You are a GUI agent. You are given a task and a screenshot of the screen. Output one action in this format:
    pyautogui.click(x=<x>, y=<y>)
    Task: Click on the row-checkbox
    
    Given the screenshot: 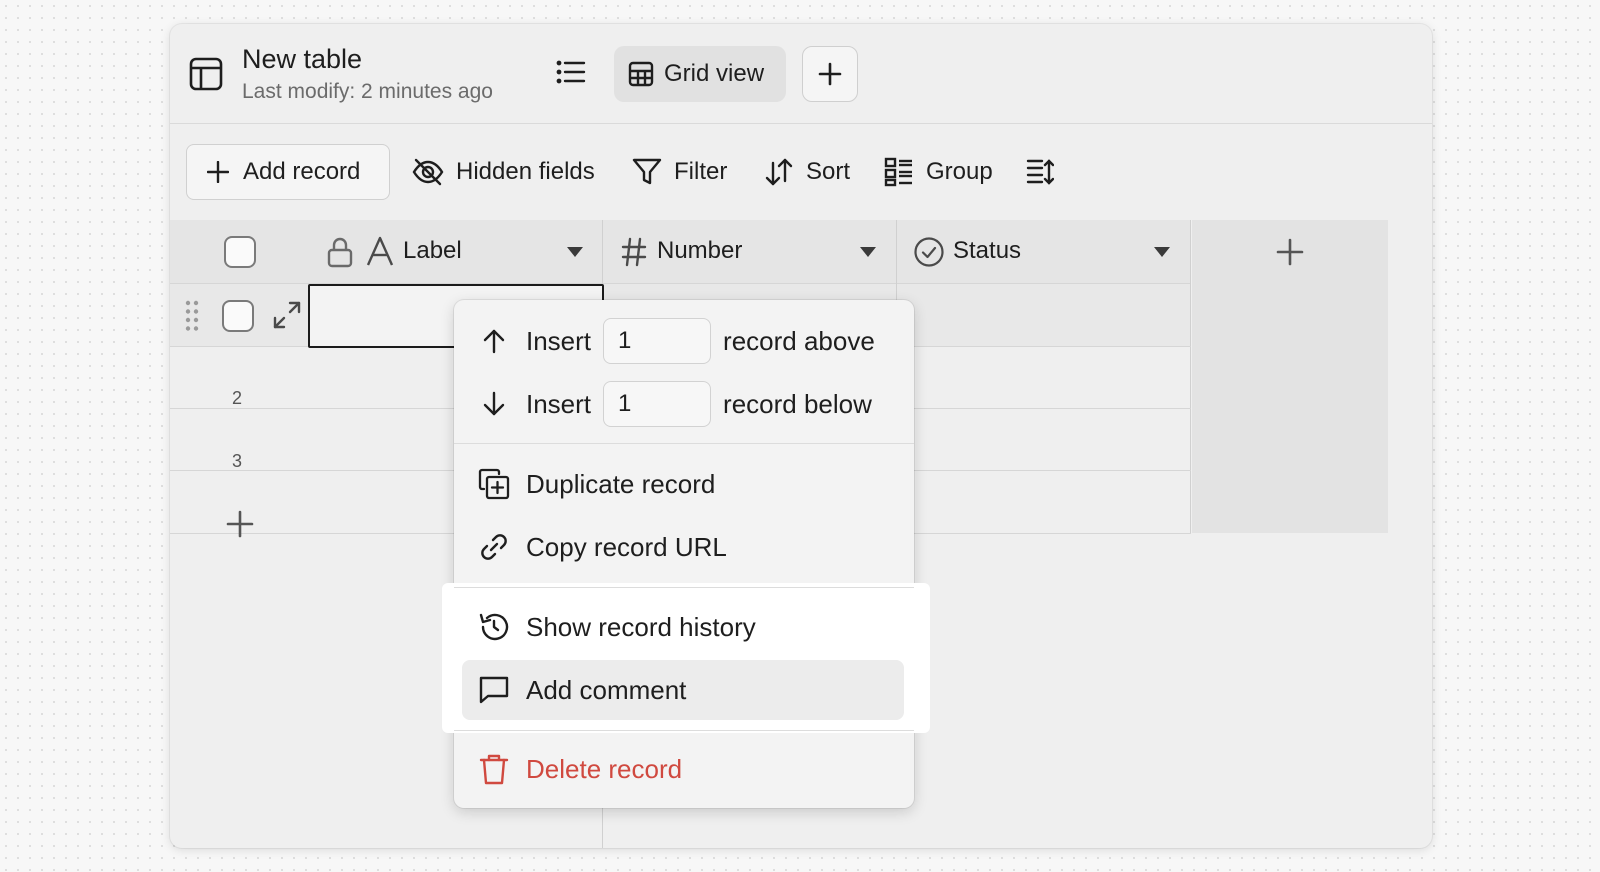 What is the action you would take?
    pyautogui.click(x=238, y=316)
    